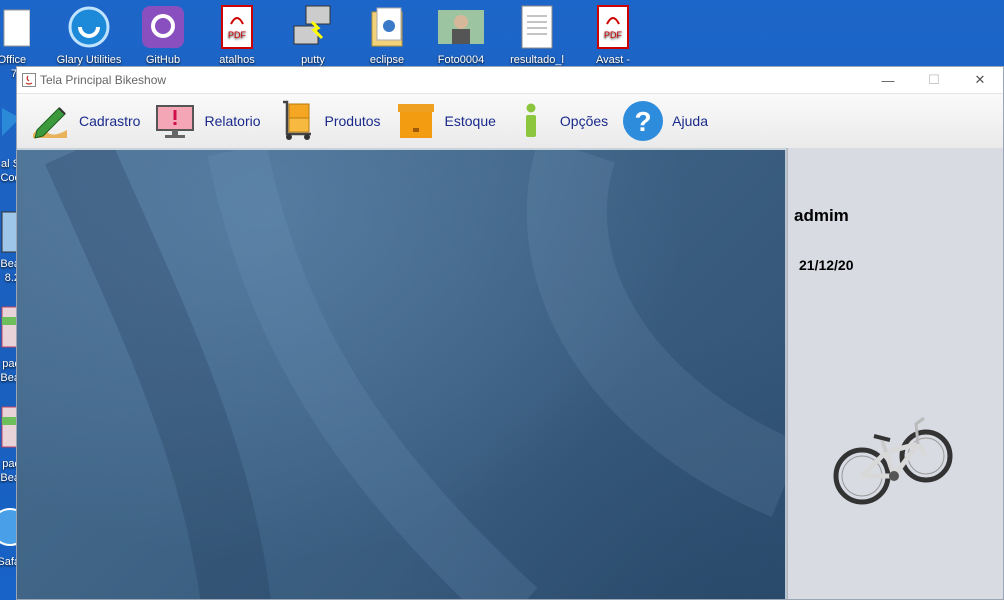  Describe the element at coordinates (470, 121) in the screenshot. I see `menu-label: Estoque` at that location.